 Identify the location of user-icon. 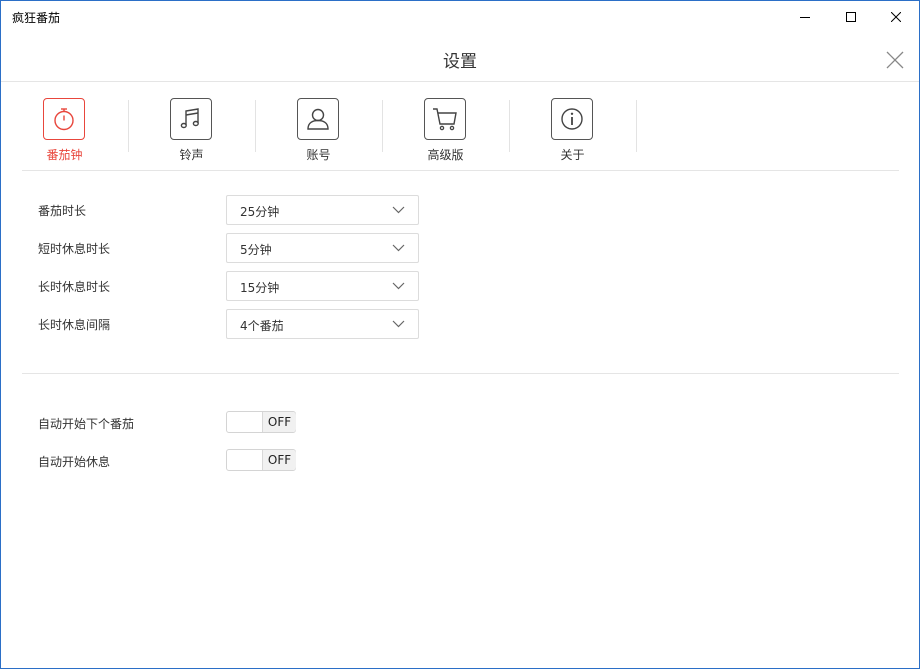
(318, 119).